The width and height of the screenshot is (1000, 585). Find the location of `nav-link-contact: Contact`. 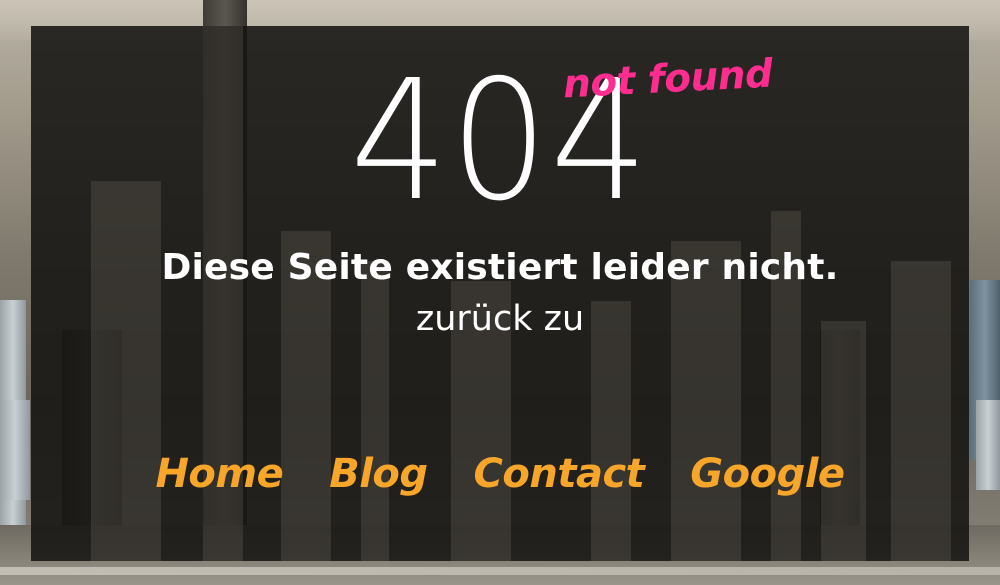

nav-link-contact: Contact is located at coordinates (559, 474).